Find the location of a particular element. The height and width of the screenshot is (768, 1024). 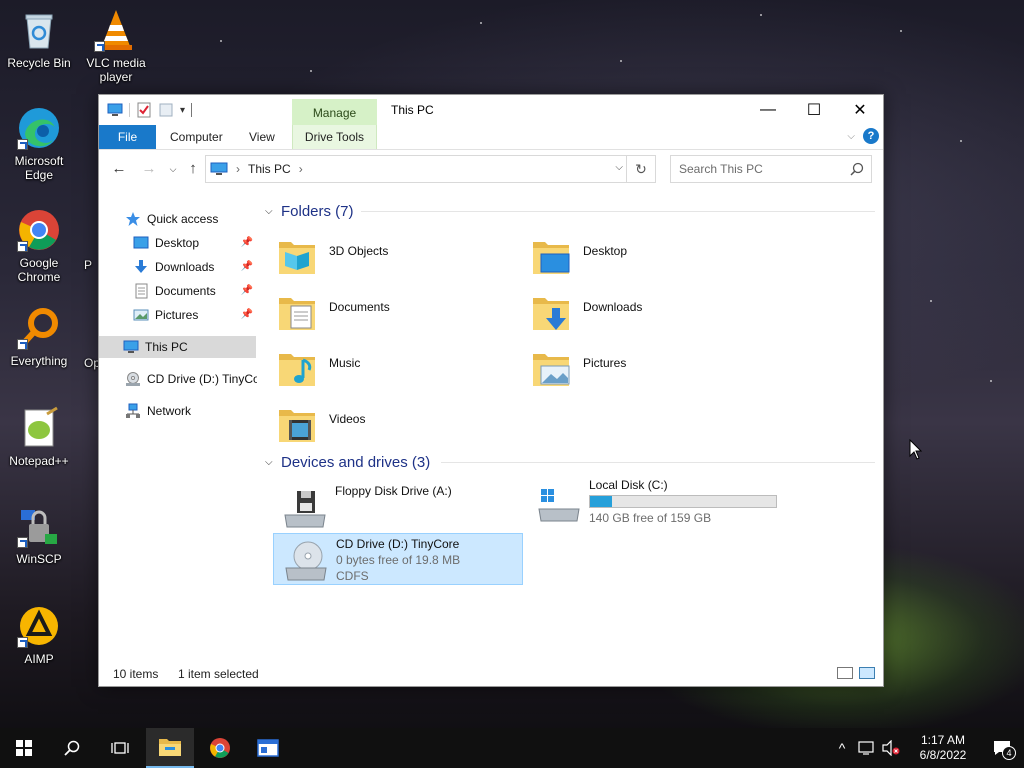

new-folder-icon is located at coordinates (166, 110).